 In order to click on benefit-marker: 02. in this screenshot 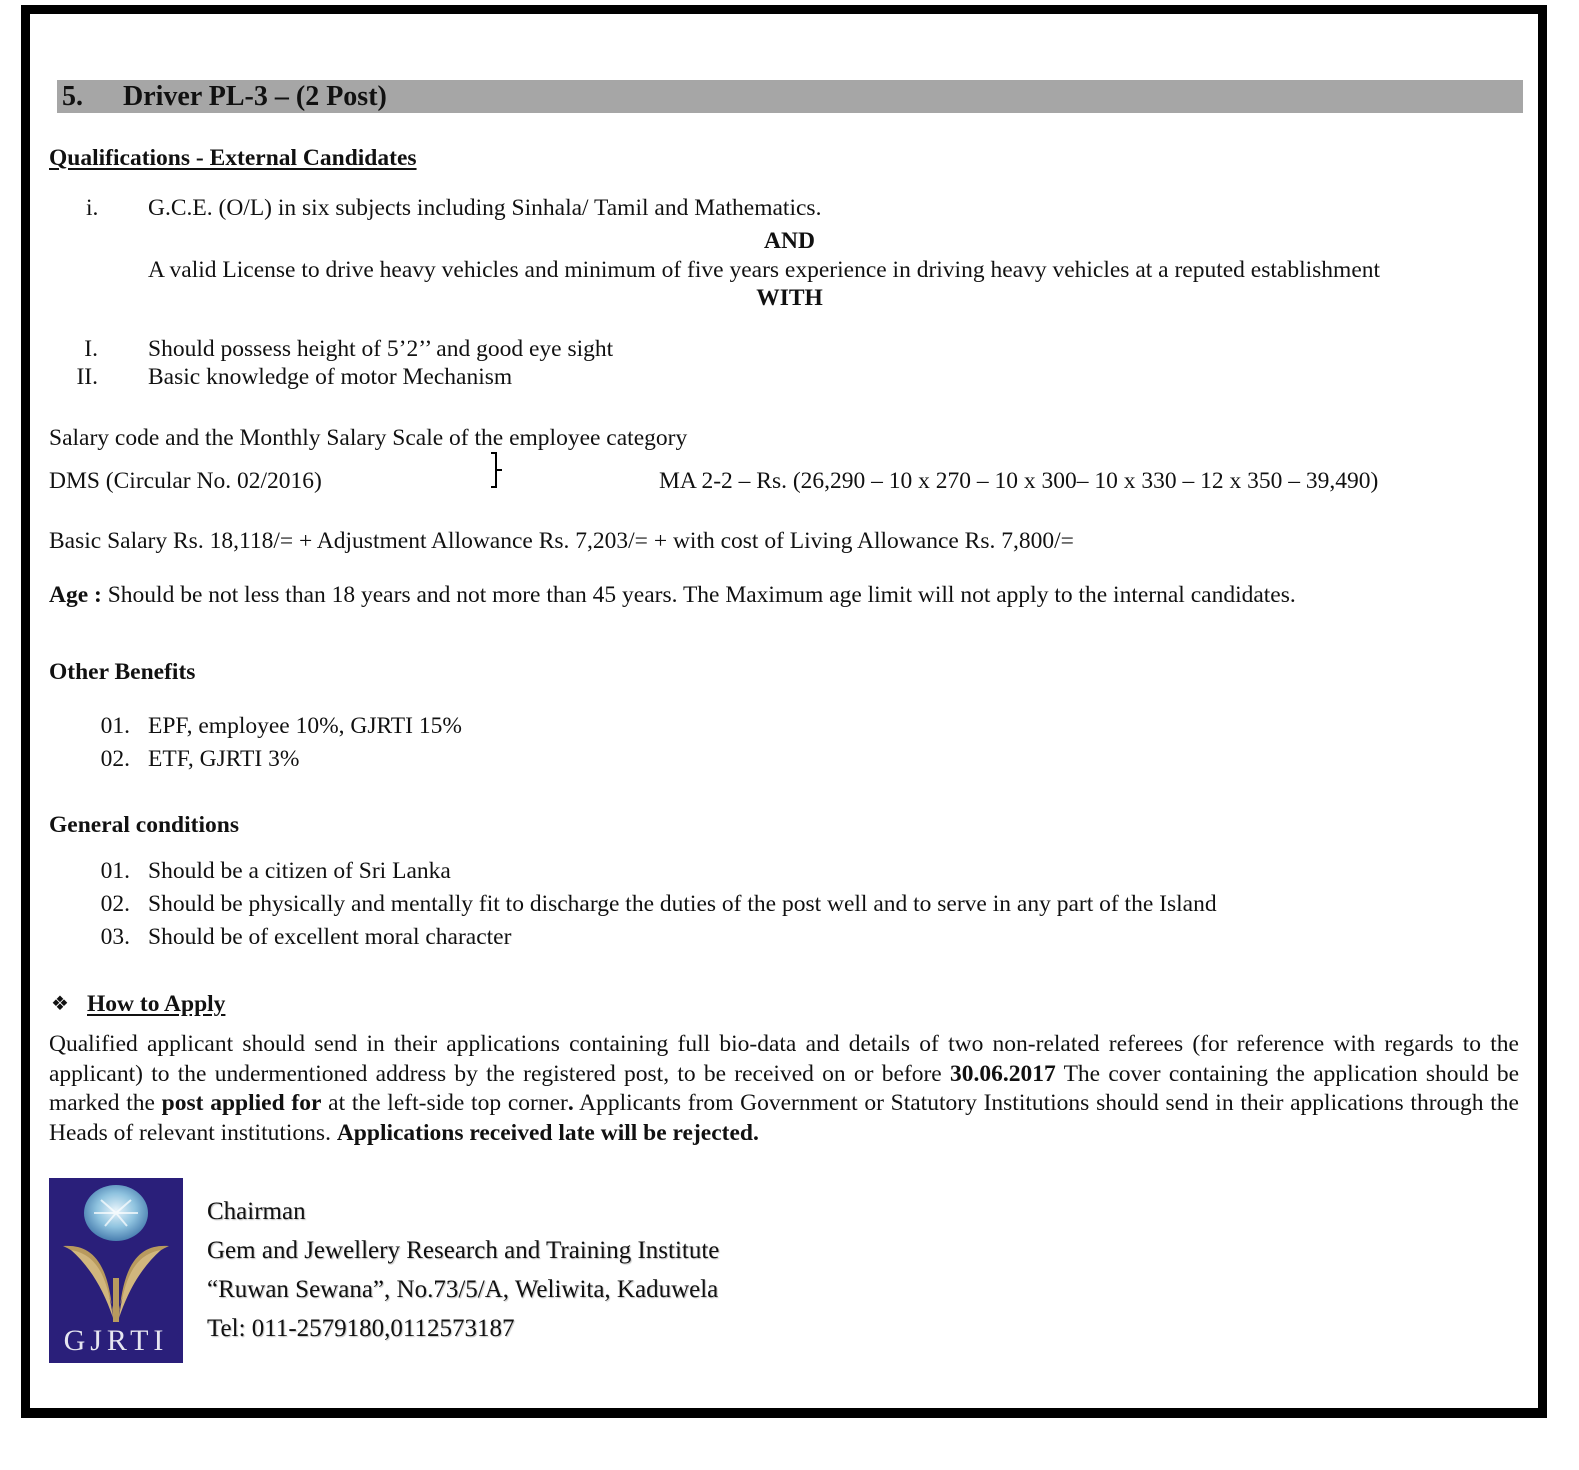, I will do `click(115, 759)`.